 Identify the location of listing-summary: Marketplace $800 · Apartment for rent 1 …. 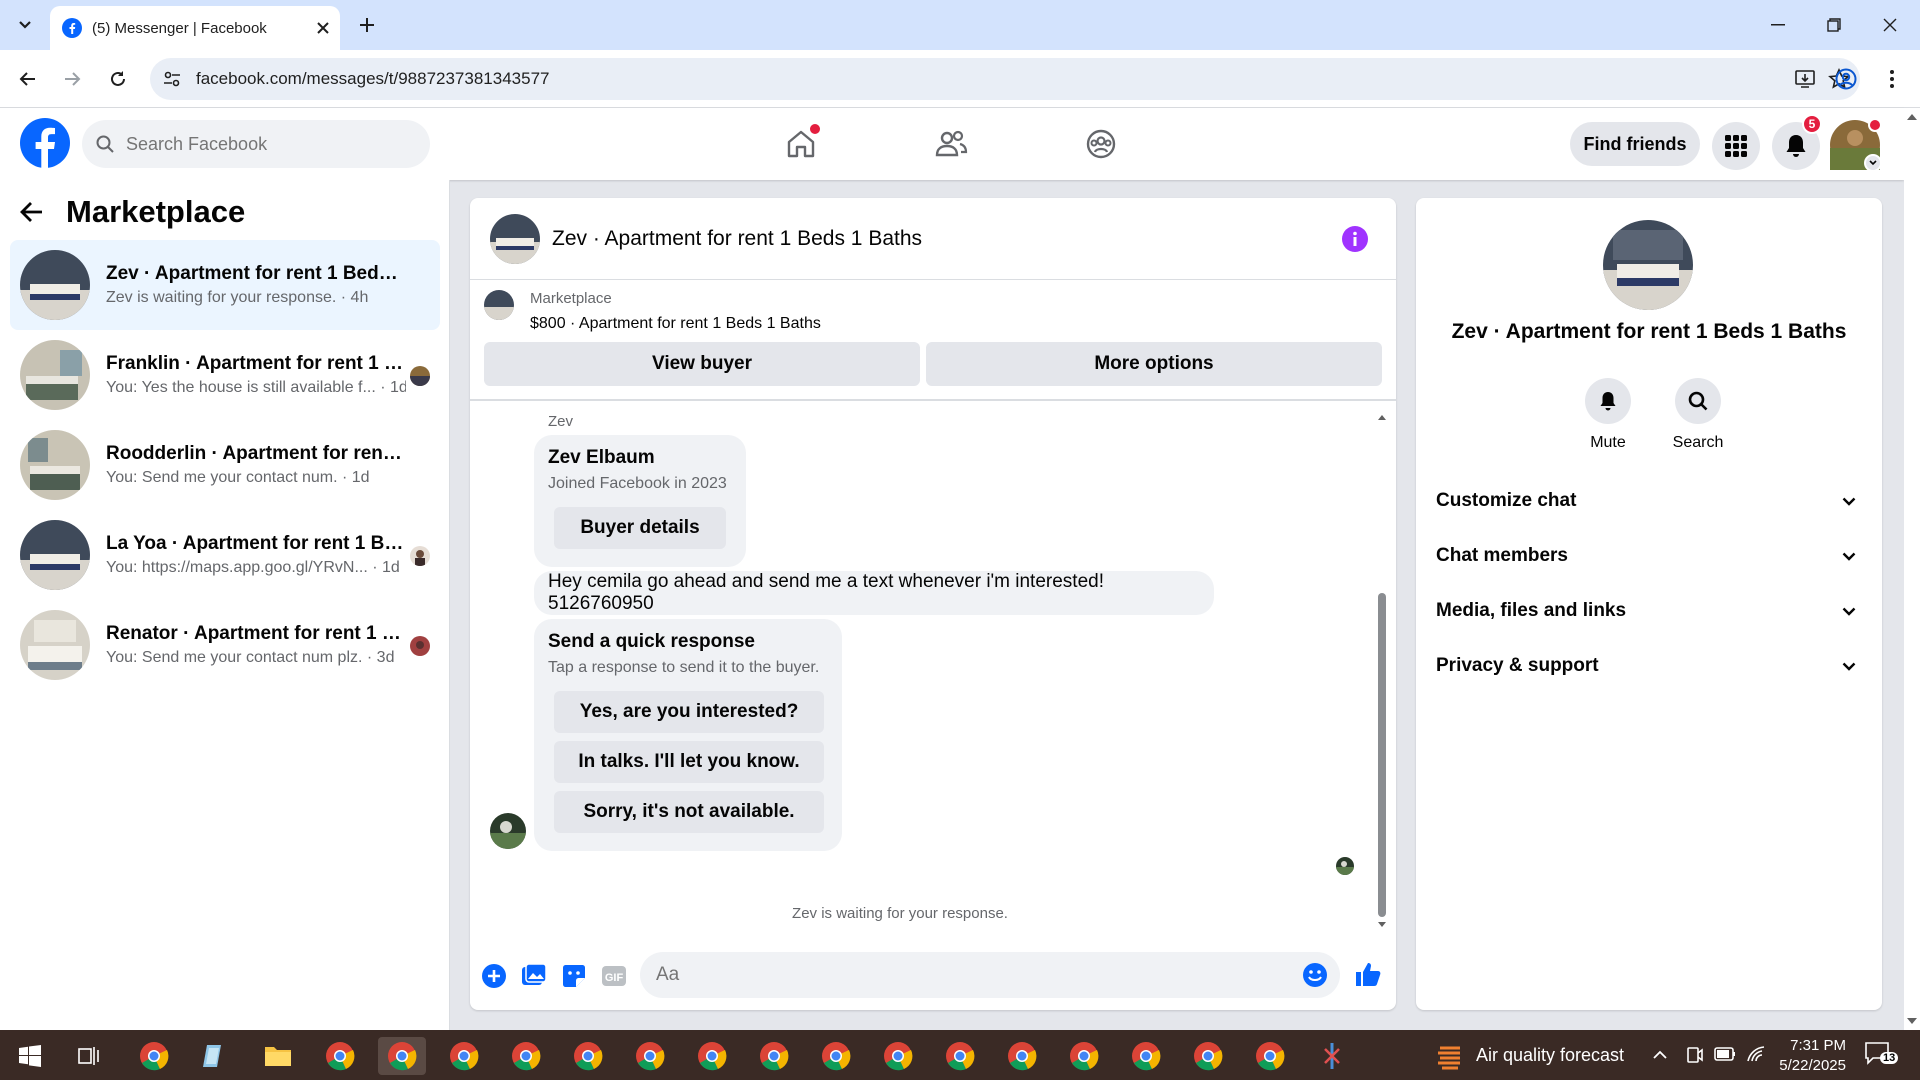
(652, 311).